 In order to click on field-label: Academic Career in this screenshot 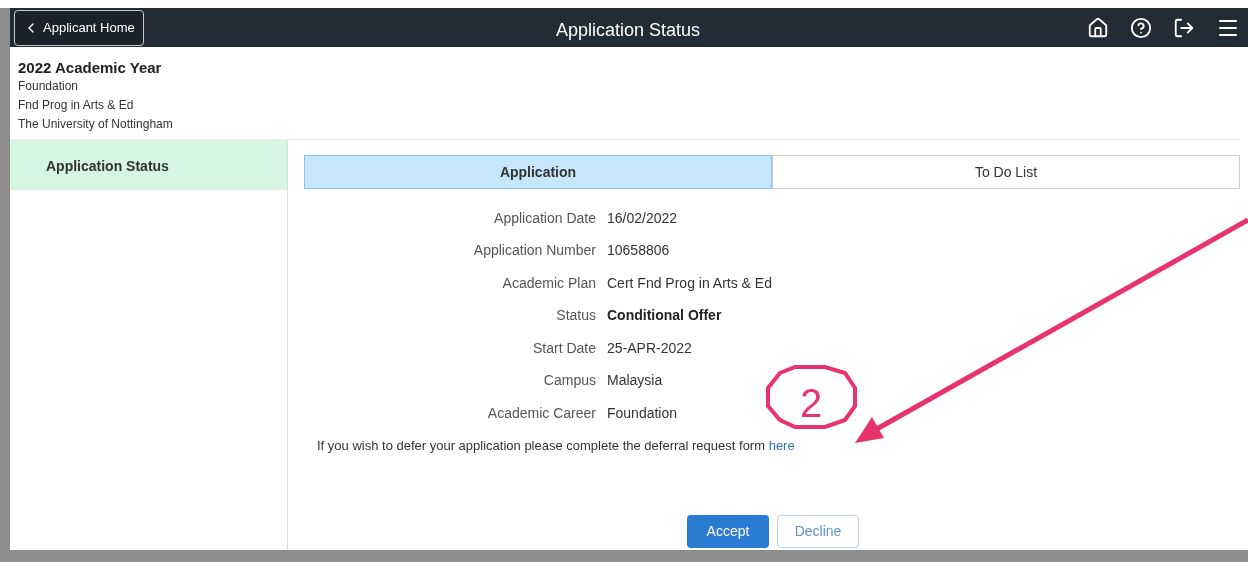, I will do `click(541, 413)`.